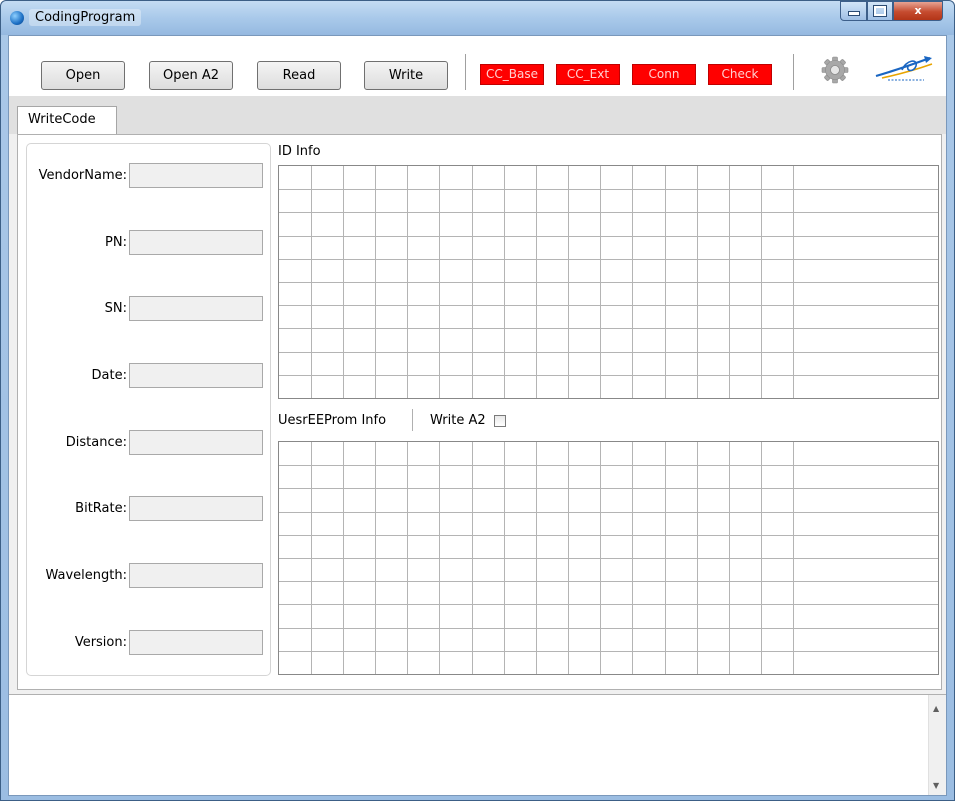 The width and height of the screenshot is (955, 801). I want to click on field-row-sn: SN:, so click(149, 309).